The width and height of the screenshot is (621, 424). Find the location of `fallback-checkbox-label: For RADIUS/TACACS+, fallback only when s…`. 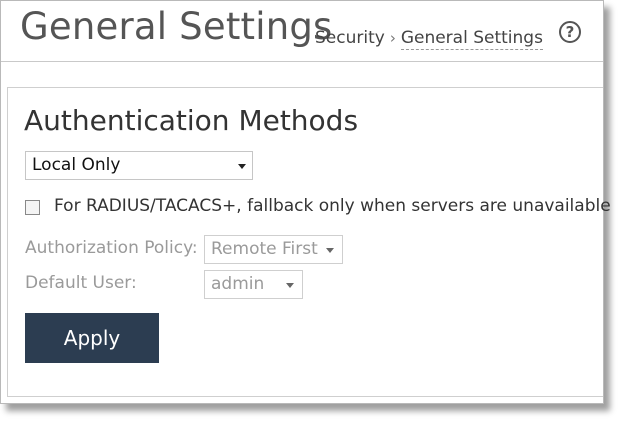

fallback-checkbox-label: For RADIUS/TACACS+, fallback only when s… is located at coordinates (332, 206).